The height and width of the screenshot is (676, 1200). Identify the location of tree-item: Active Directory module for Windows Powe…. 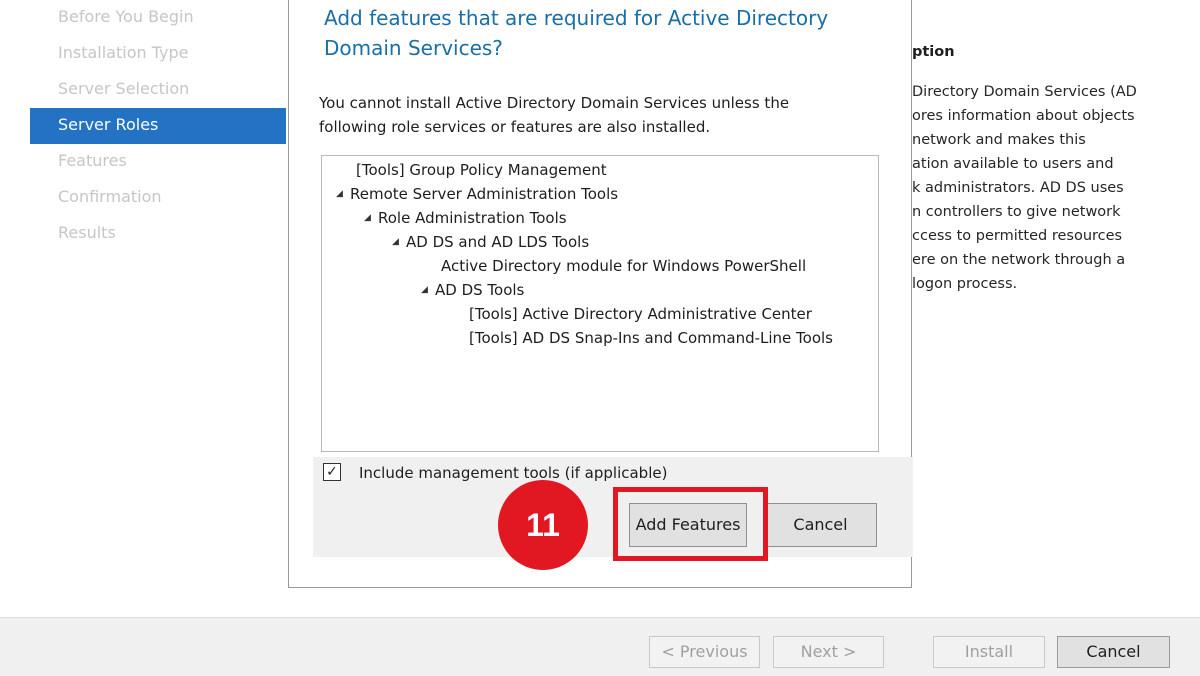
(623, 266).